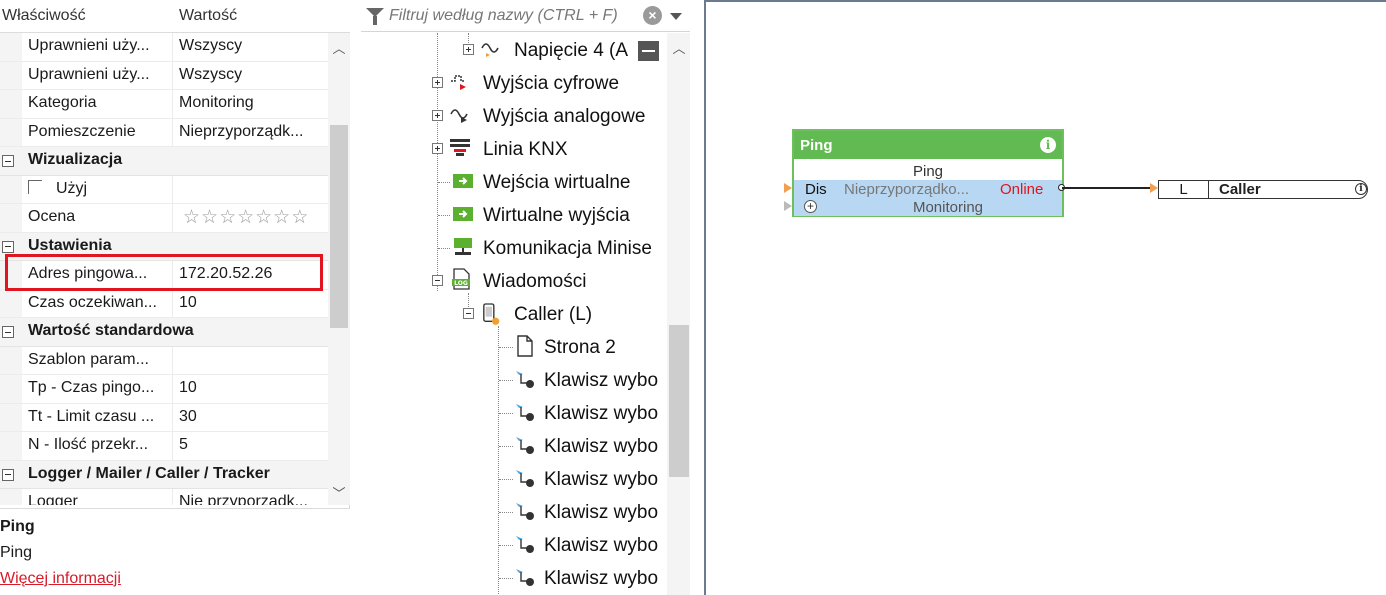 Image resolution: width=1386 pixels, height=595 pixels. What do you see at coordinates (60, 579) in the screenshot?
I see `more-info-link: Więcej informacji` at bounding box center [60, 579].